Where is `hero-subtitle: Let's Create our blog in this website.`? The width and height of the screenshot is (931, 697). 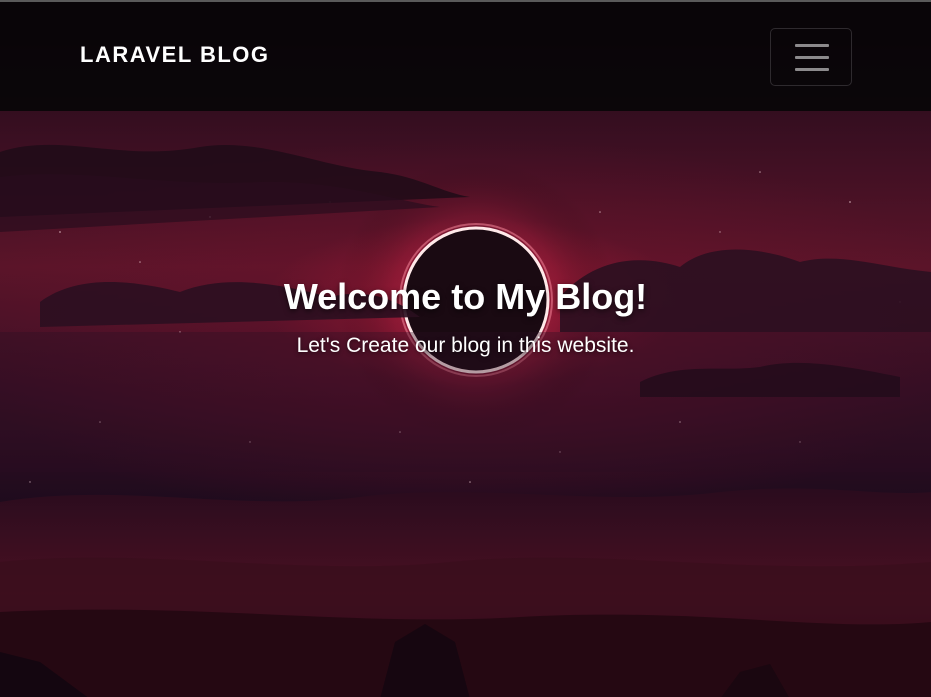
hero-subtitle: Let's Create our blog in this website. is located at coordinates (465, 345).